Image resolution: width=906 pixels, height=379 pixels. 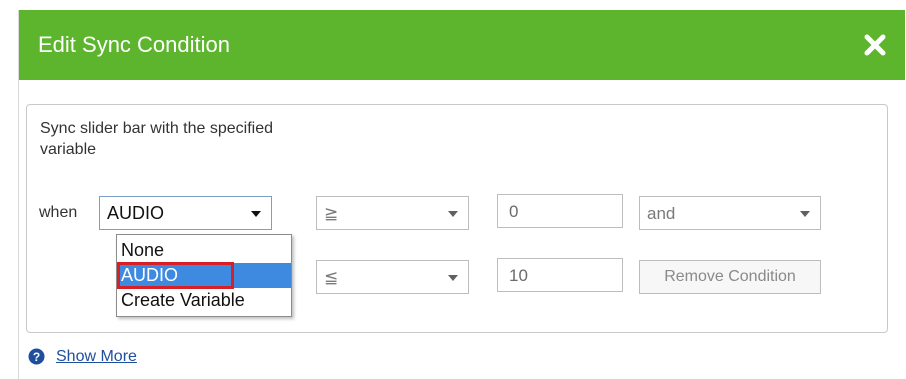 I want to click on dropdown-option-audio: AUDIO, so click(x=204, y=275).